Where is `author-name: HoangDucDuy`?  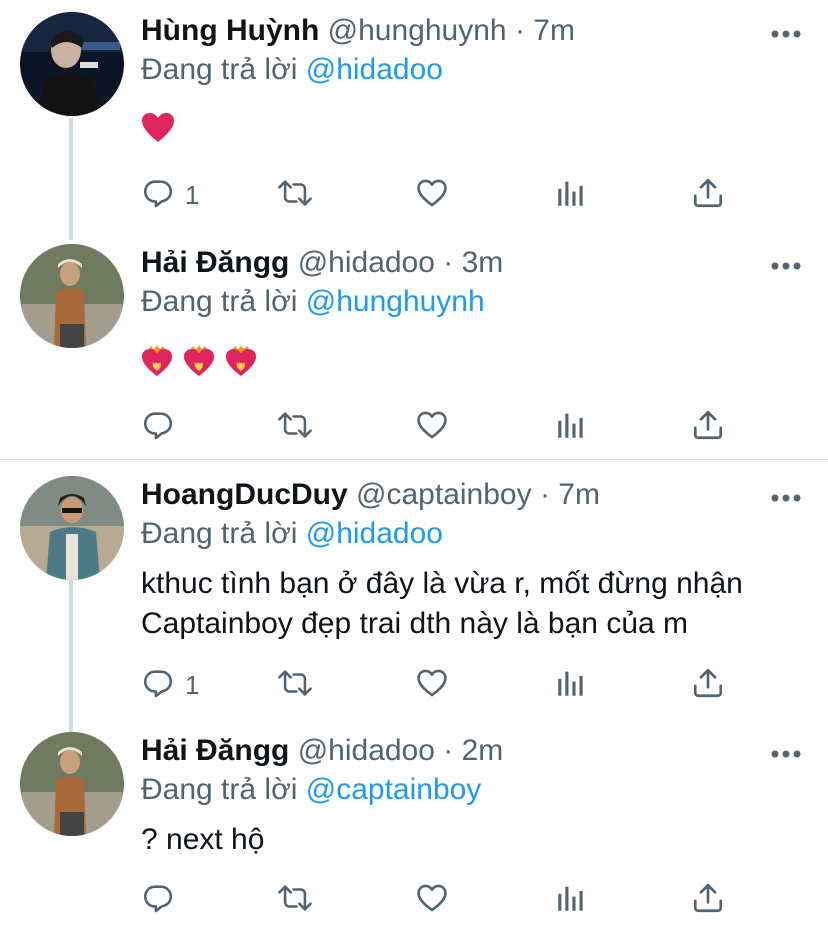 author-name: HoangDucDuy is located at coordinates (244, 494).